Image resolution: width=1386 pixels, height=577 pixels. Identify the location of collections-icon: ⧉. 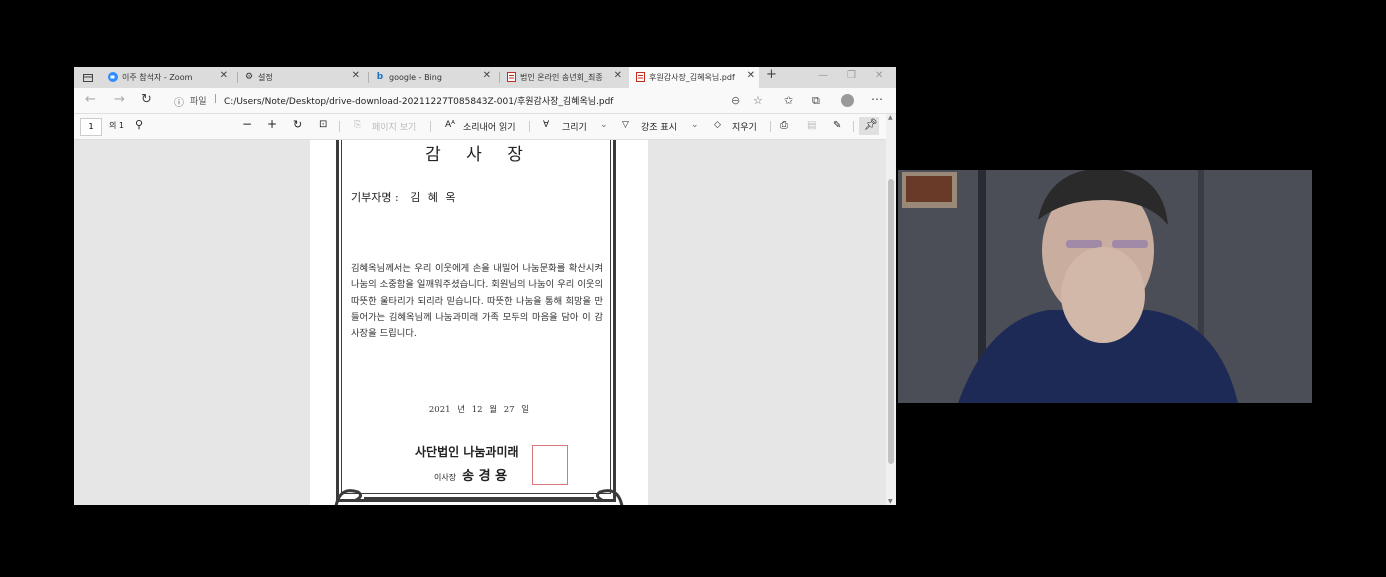
(816, 101).